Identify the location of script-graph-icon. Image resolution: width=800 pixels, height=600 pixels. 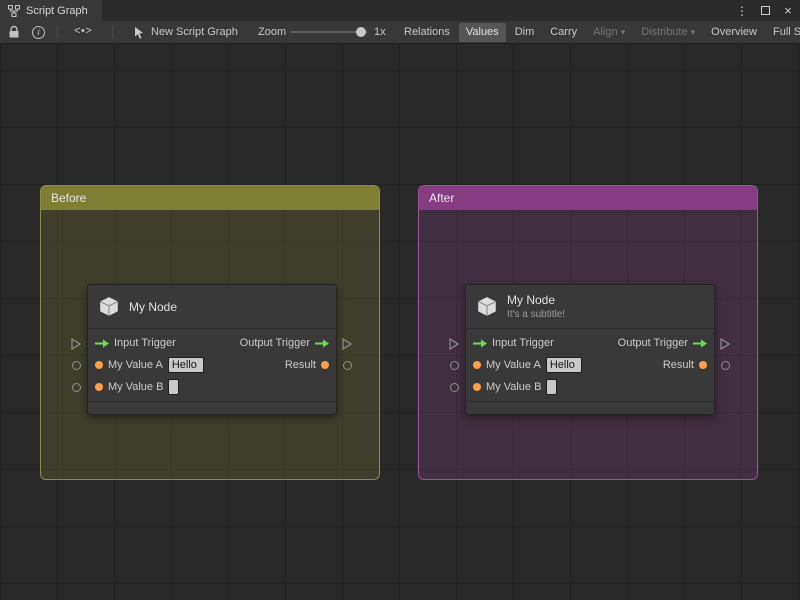
(14, 10).